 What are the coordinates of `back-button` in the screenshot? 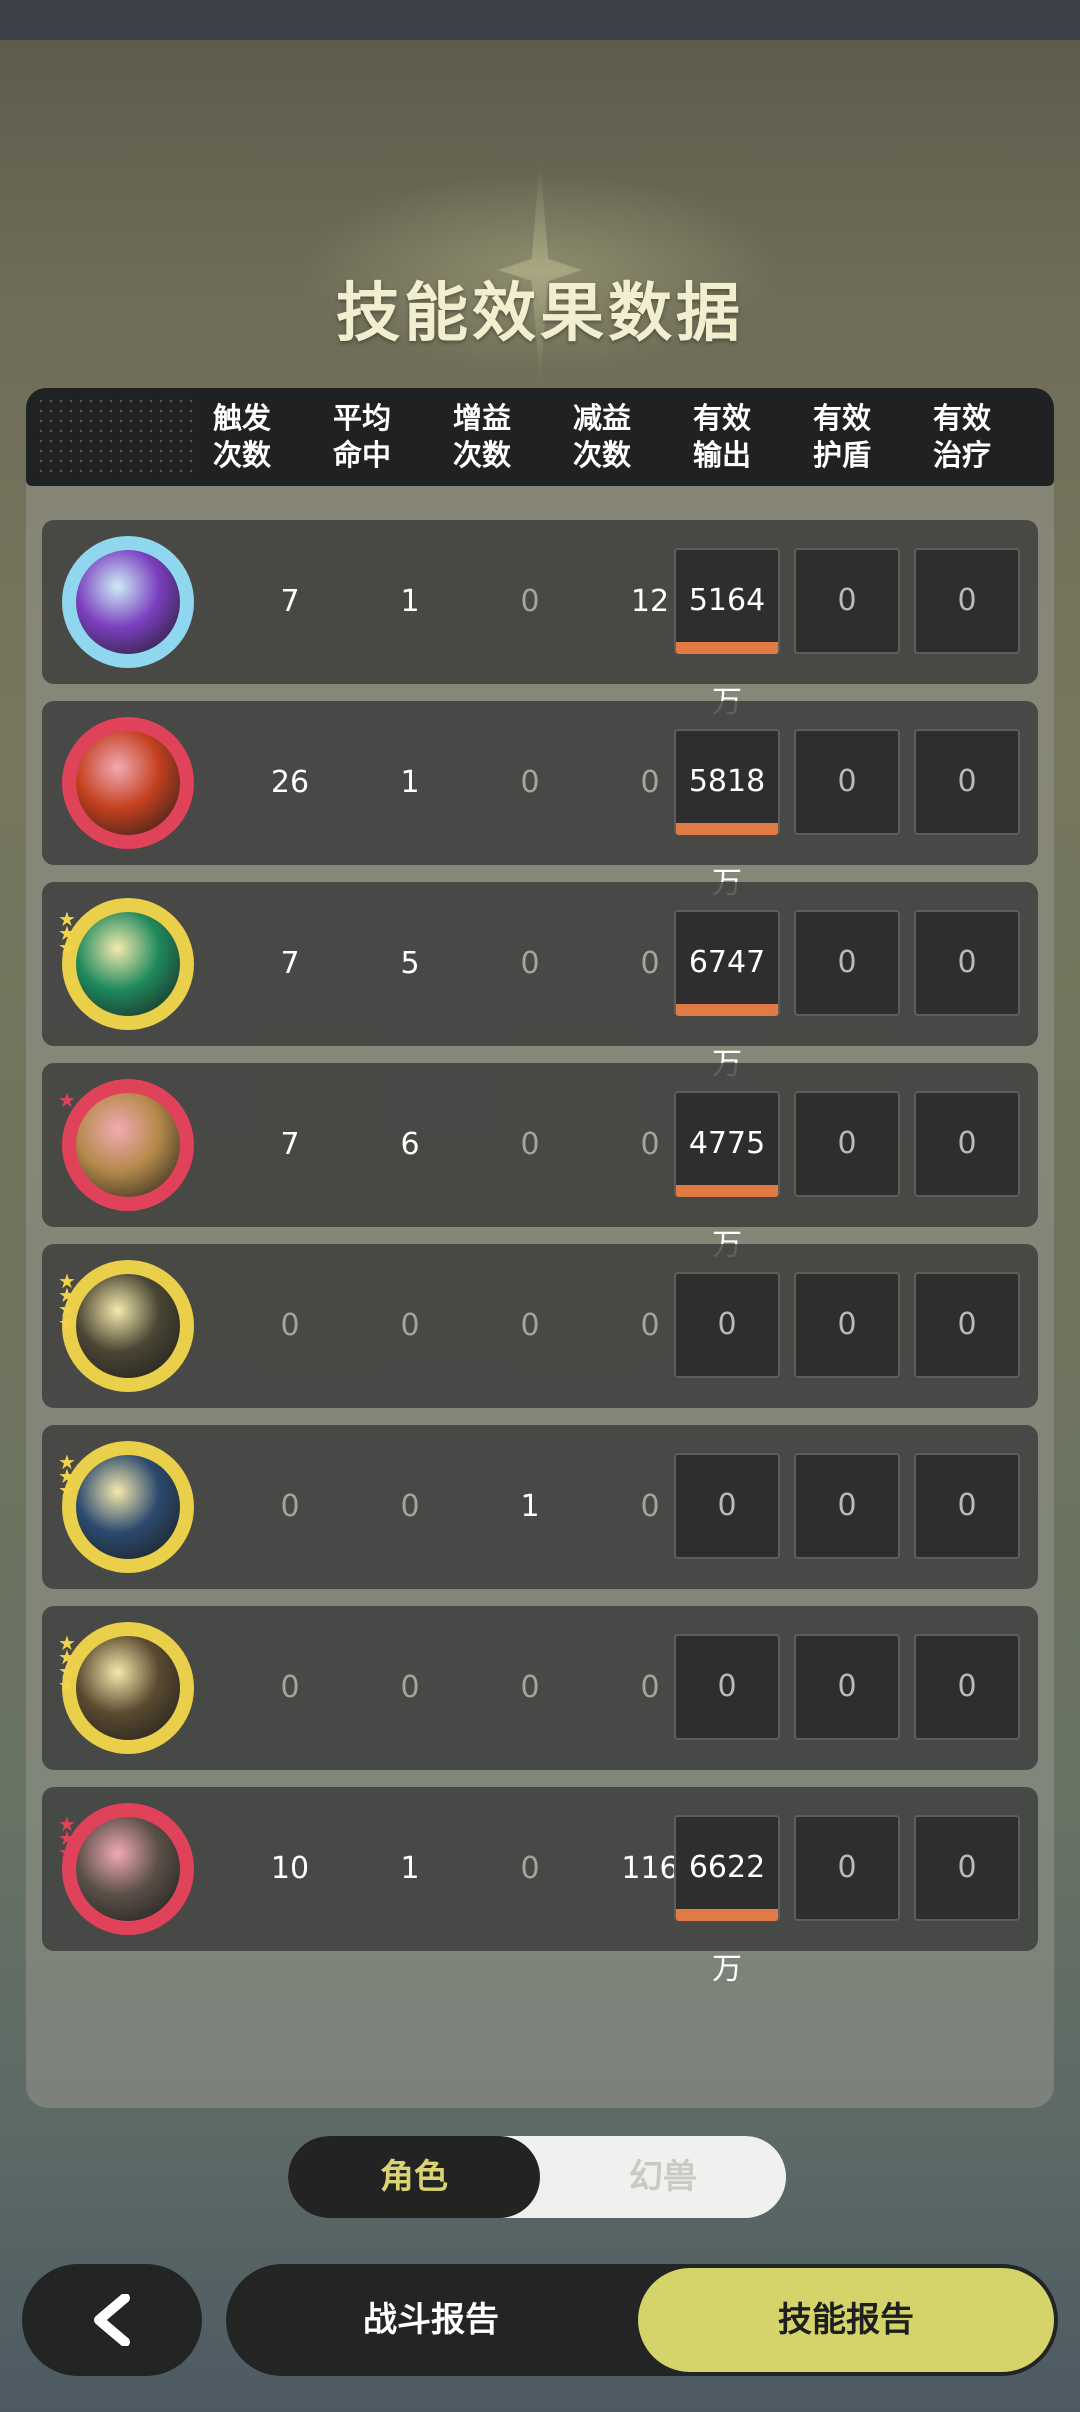 It's located at (112, 2320).